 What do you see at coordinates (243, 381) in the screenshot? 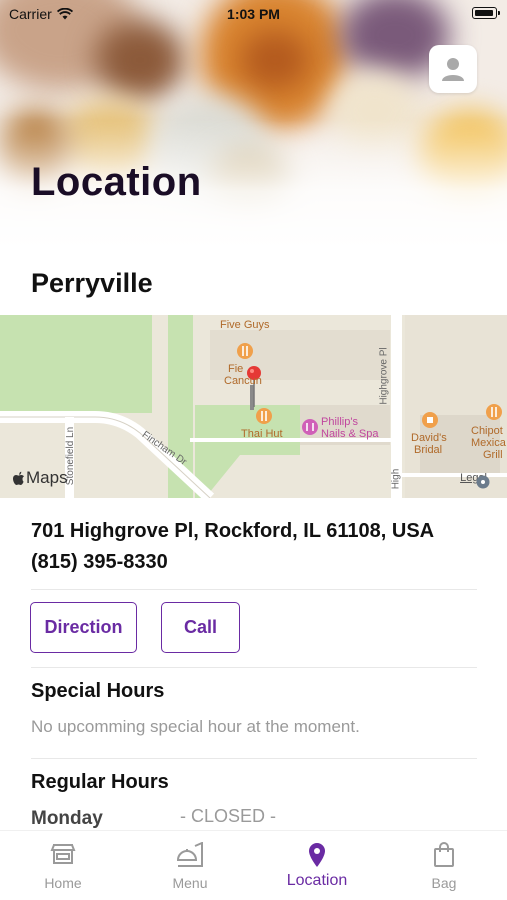
I see `map-label-cancun: Cancun` at bounding box center [243, 381].